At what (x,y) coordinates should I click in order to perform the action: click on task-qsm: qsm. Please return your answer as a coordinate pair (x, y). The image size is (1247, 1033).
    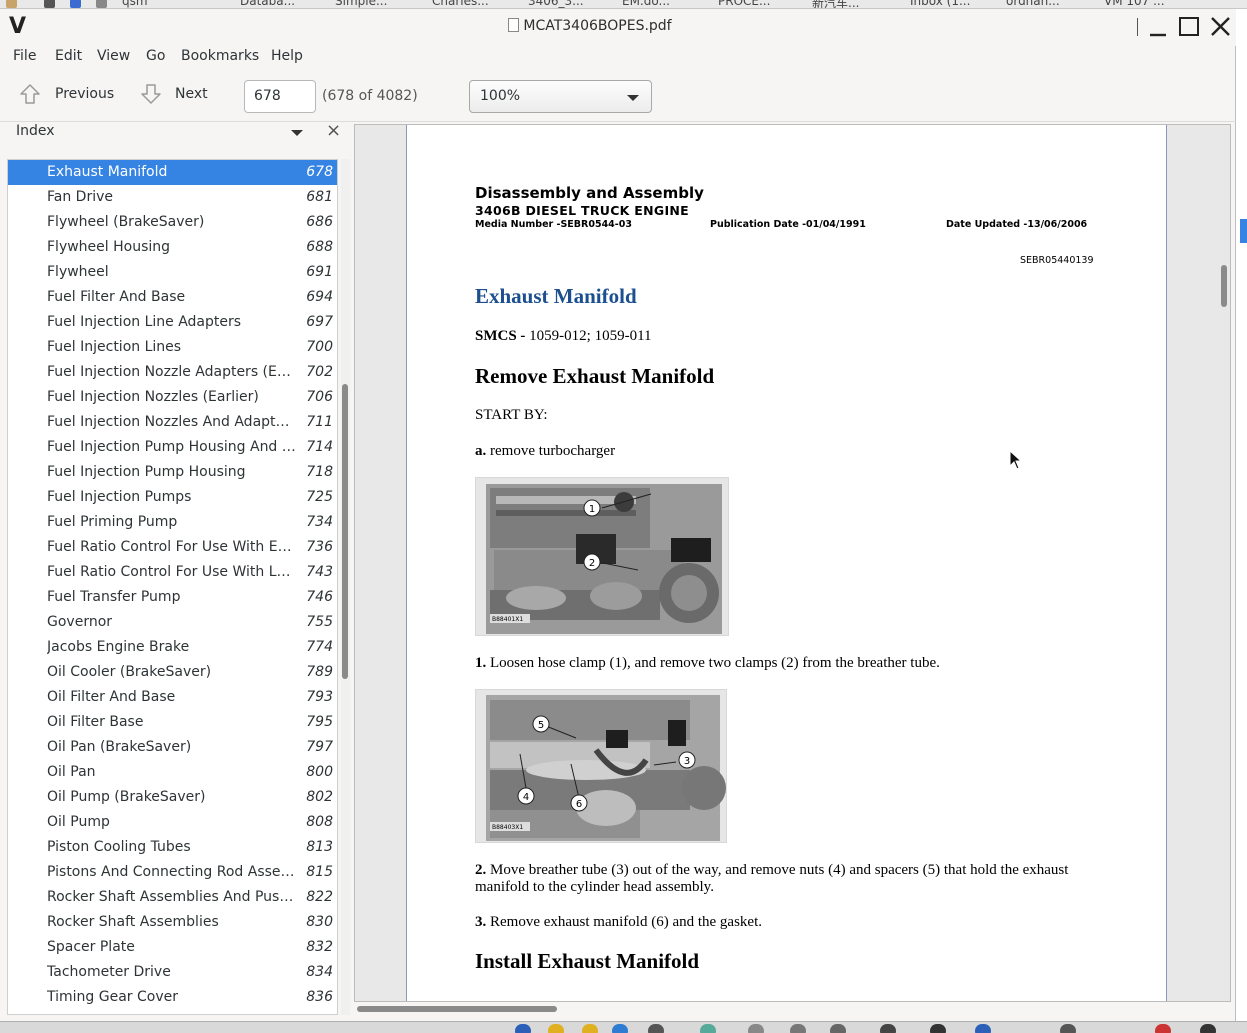
    Looking at the image, I should click on (135, 4).